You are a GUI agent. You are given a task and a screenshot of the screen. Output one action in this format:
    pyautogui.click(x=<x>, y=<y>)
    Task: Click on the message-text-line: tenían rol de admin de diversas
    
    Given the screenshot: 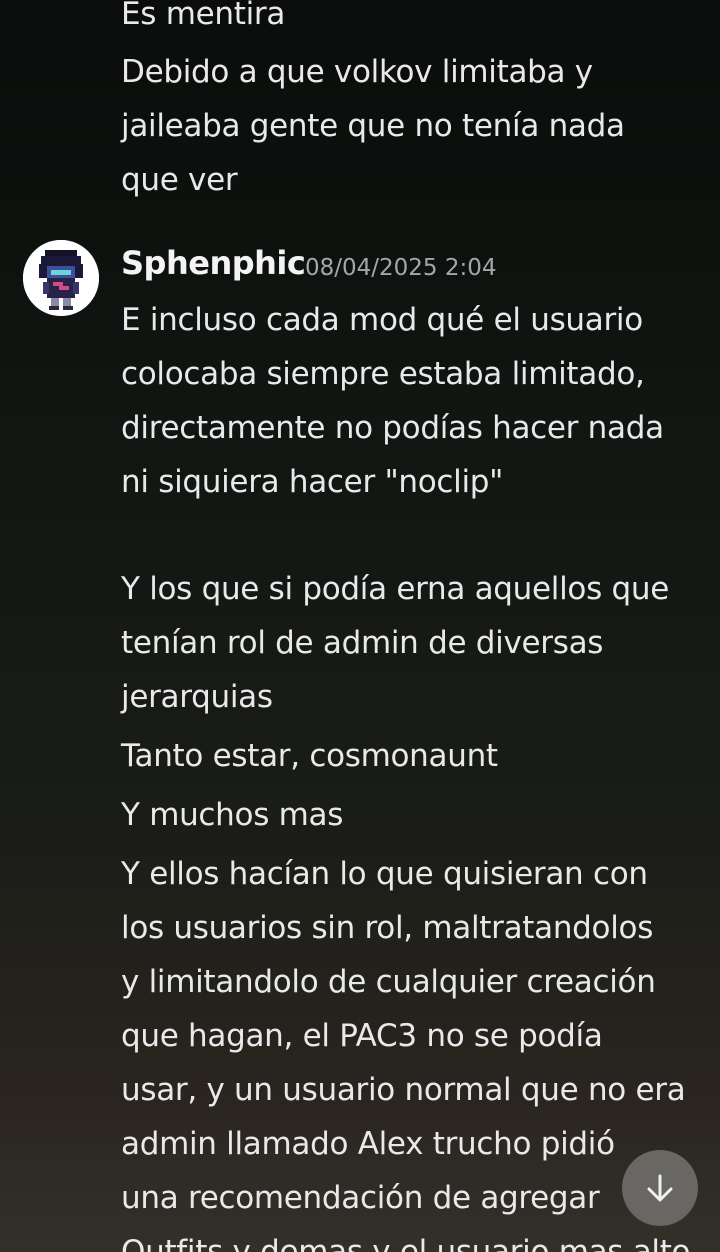 What is the action you would take?
    pyautogui.click(x=362, y=643)
    